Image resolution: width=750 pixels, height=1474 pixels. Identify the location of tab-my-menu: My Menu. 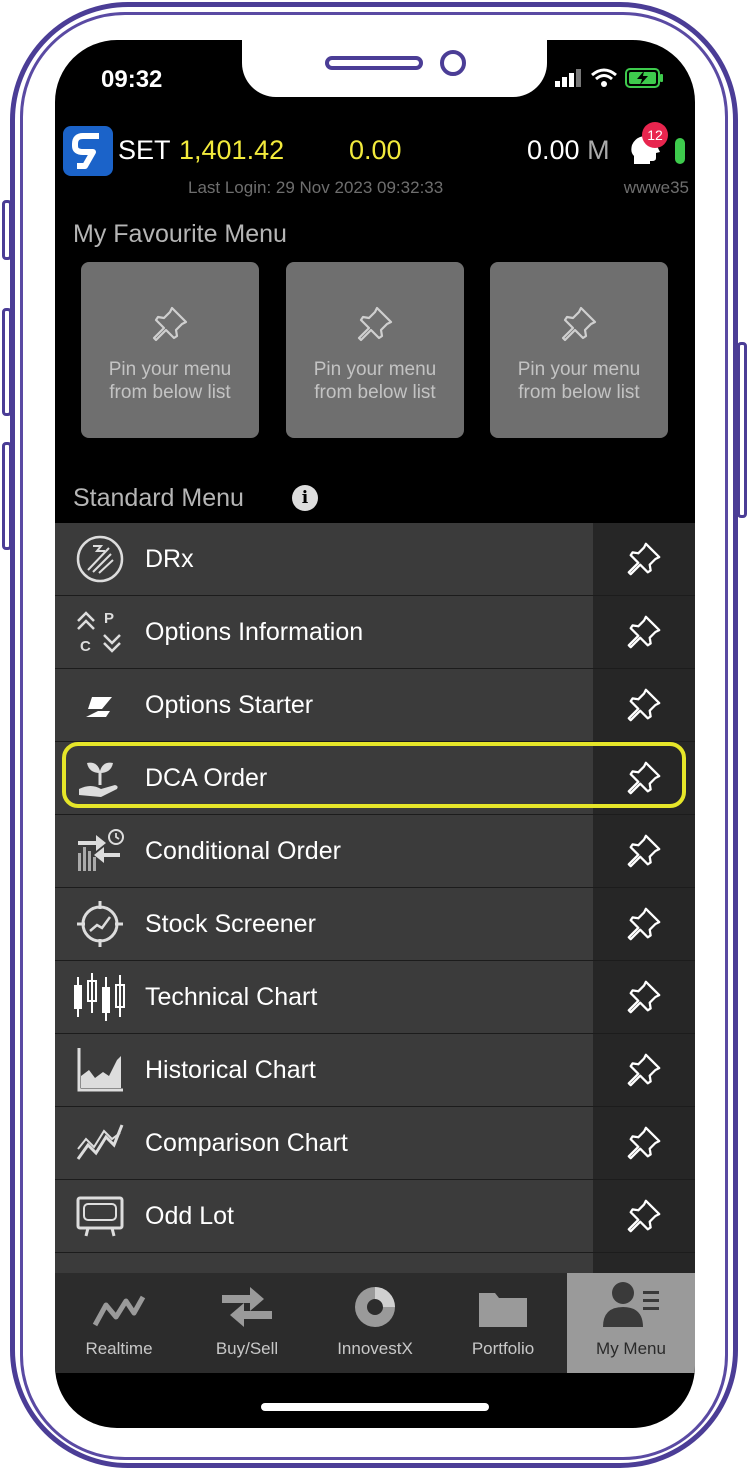
(631, 1323).